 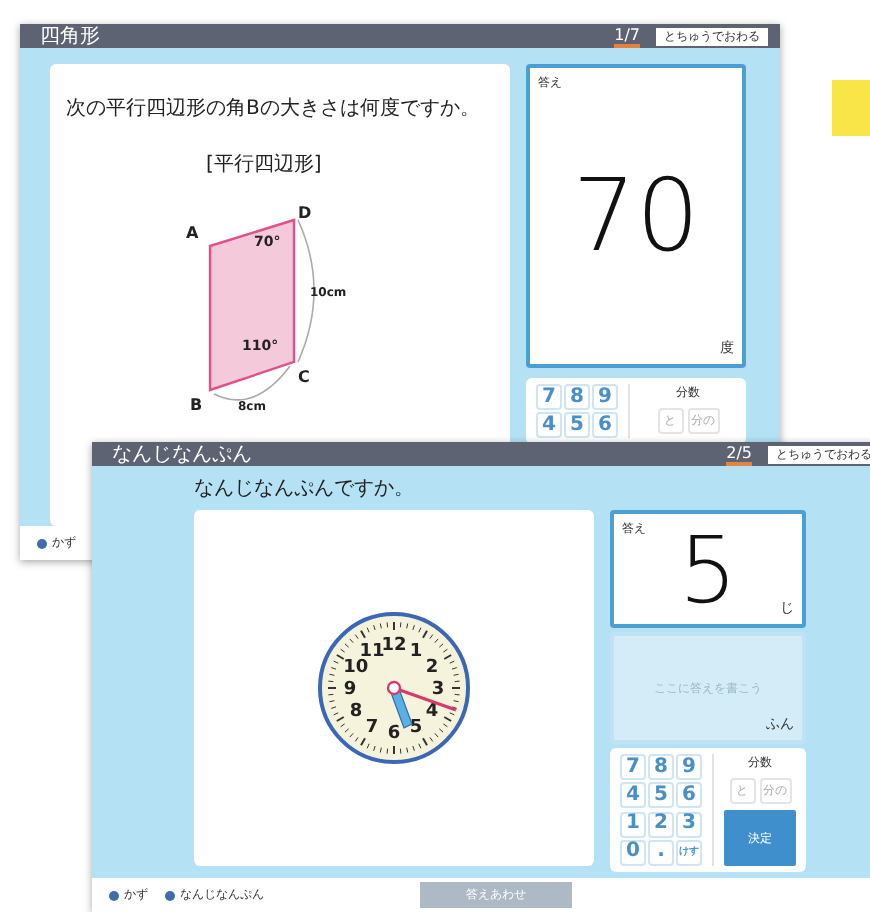 I want to click on progress-count: 2/5, so click(x=739, y=454).